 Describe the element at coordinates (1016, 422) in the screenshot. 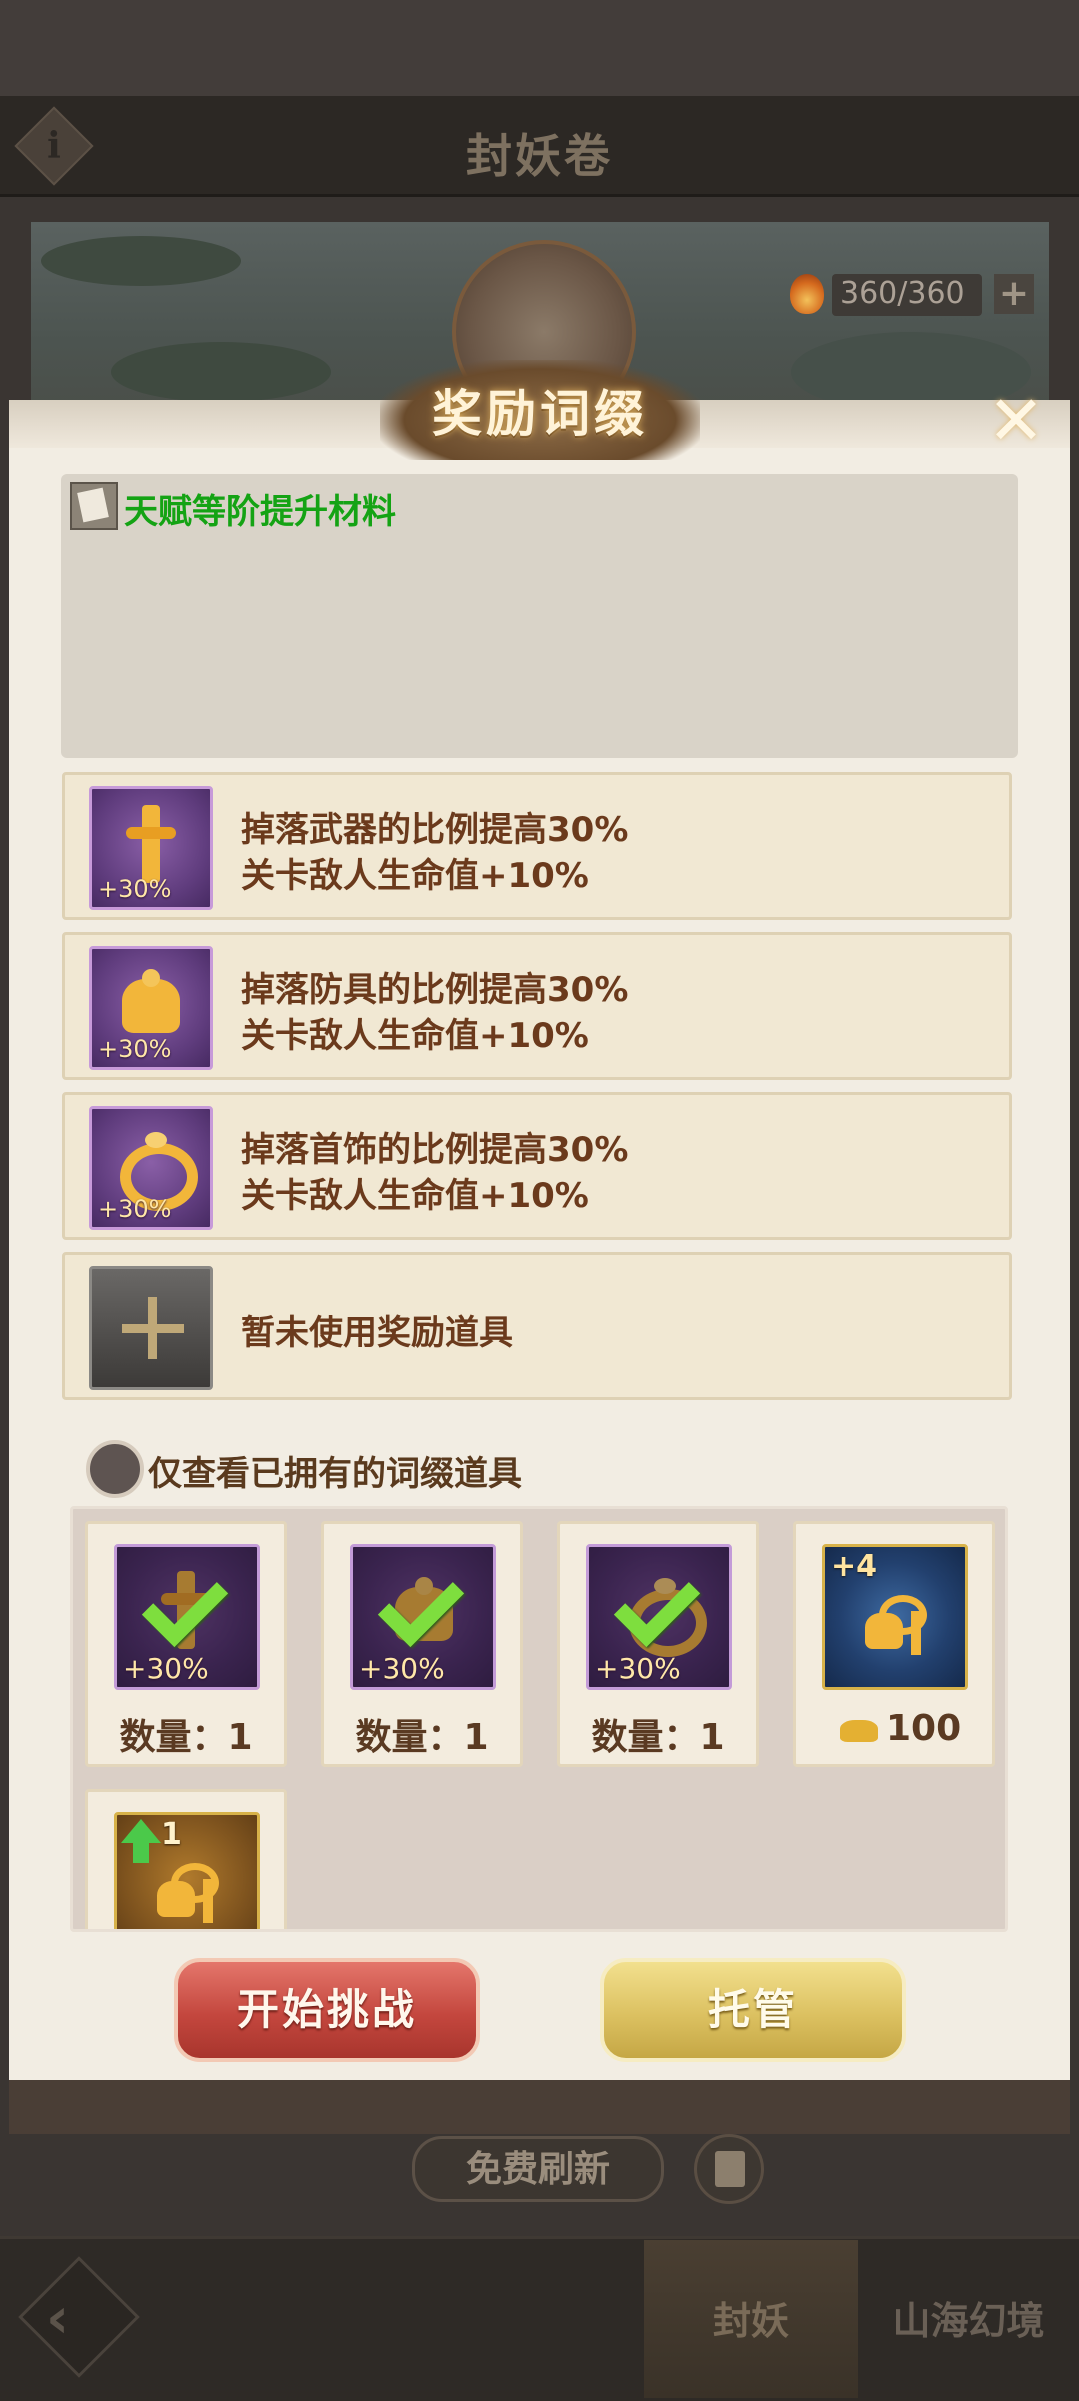

I see `close-button: ✕` at that location.